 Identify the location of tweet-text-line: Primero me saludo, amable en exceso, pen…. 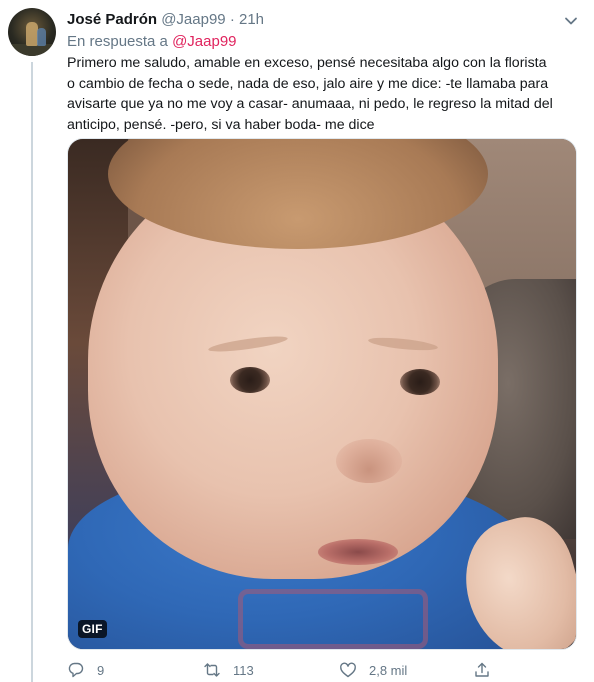
(307, 63).